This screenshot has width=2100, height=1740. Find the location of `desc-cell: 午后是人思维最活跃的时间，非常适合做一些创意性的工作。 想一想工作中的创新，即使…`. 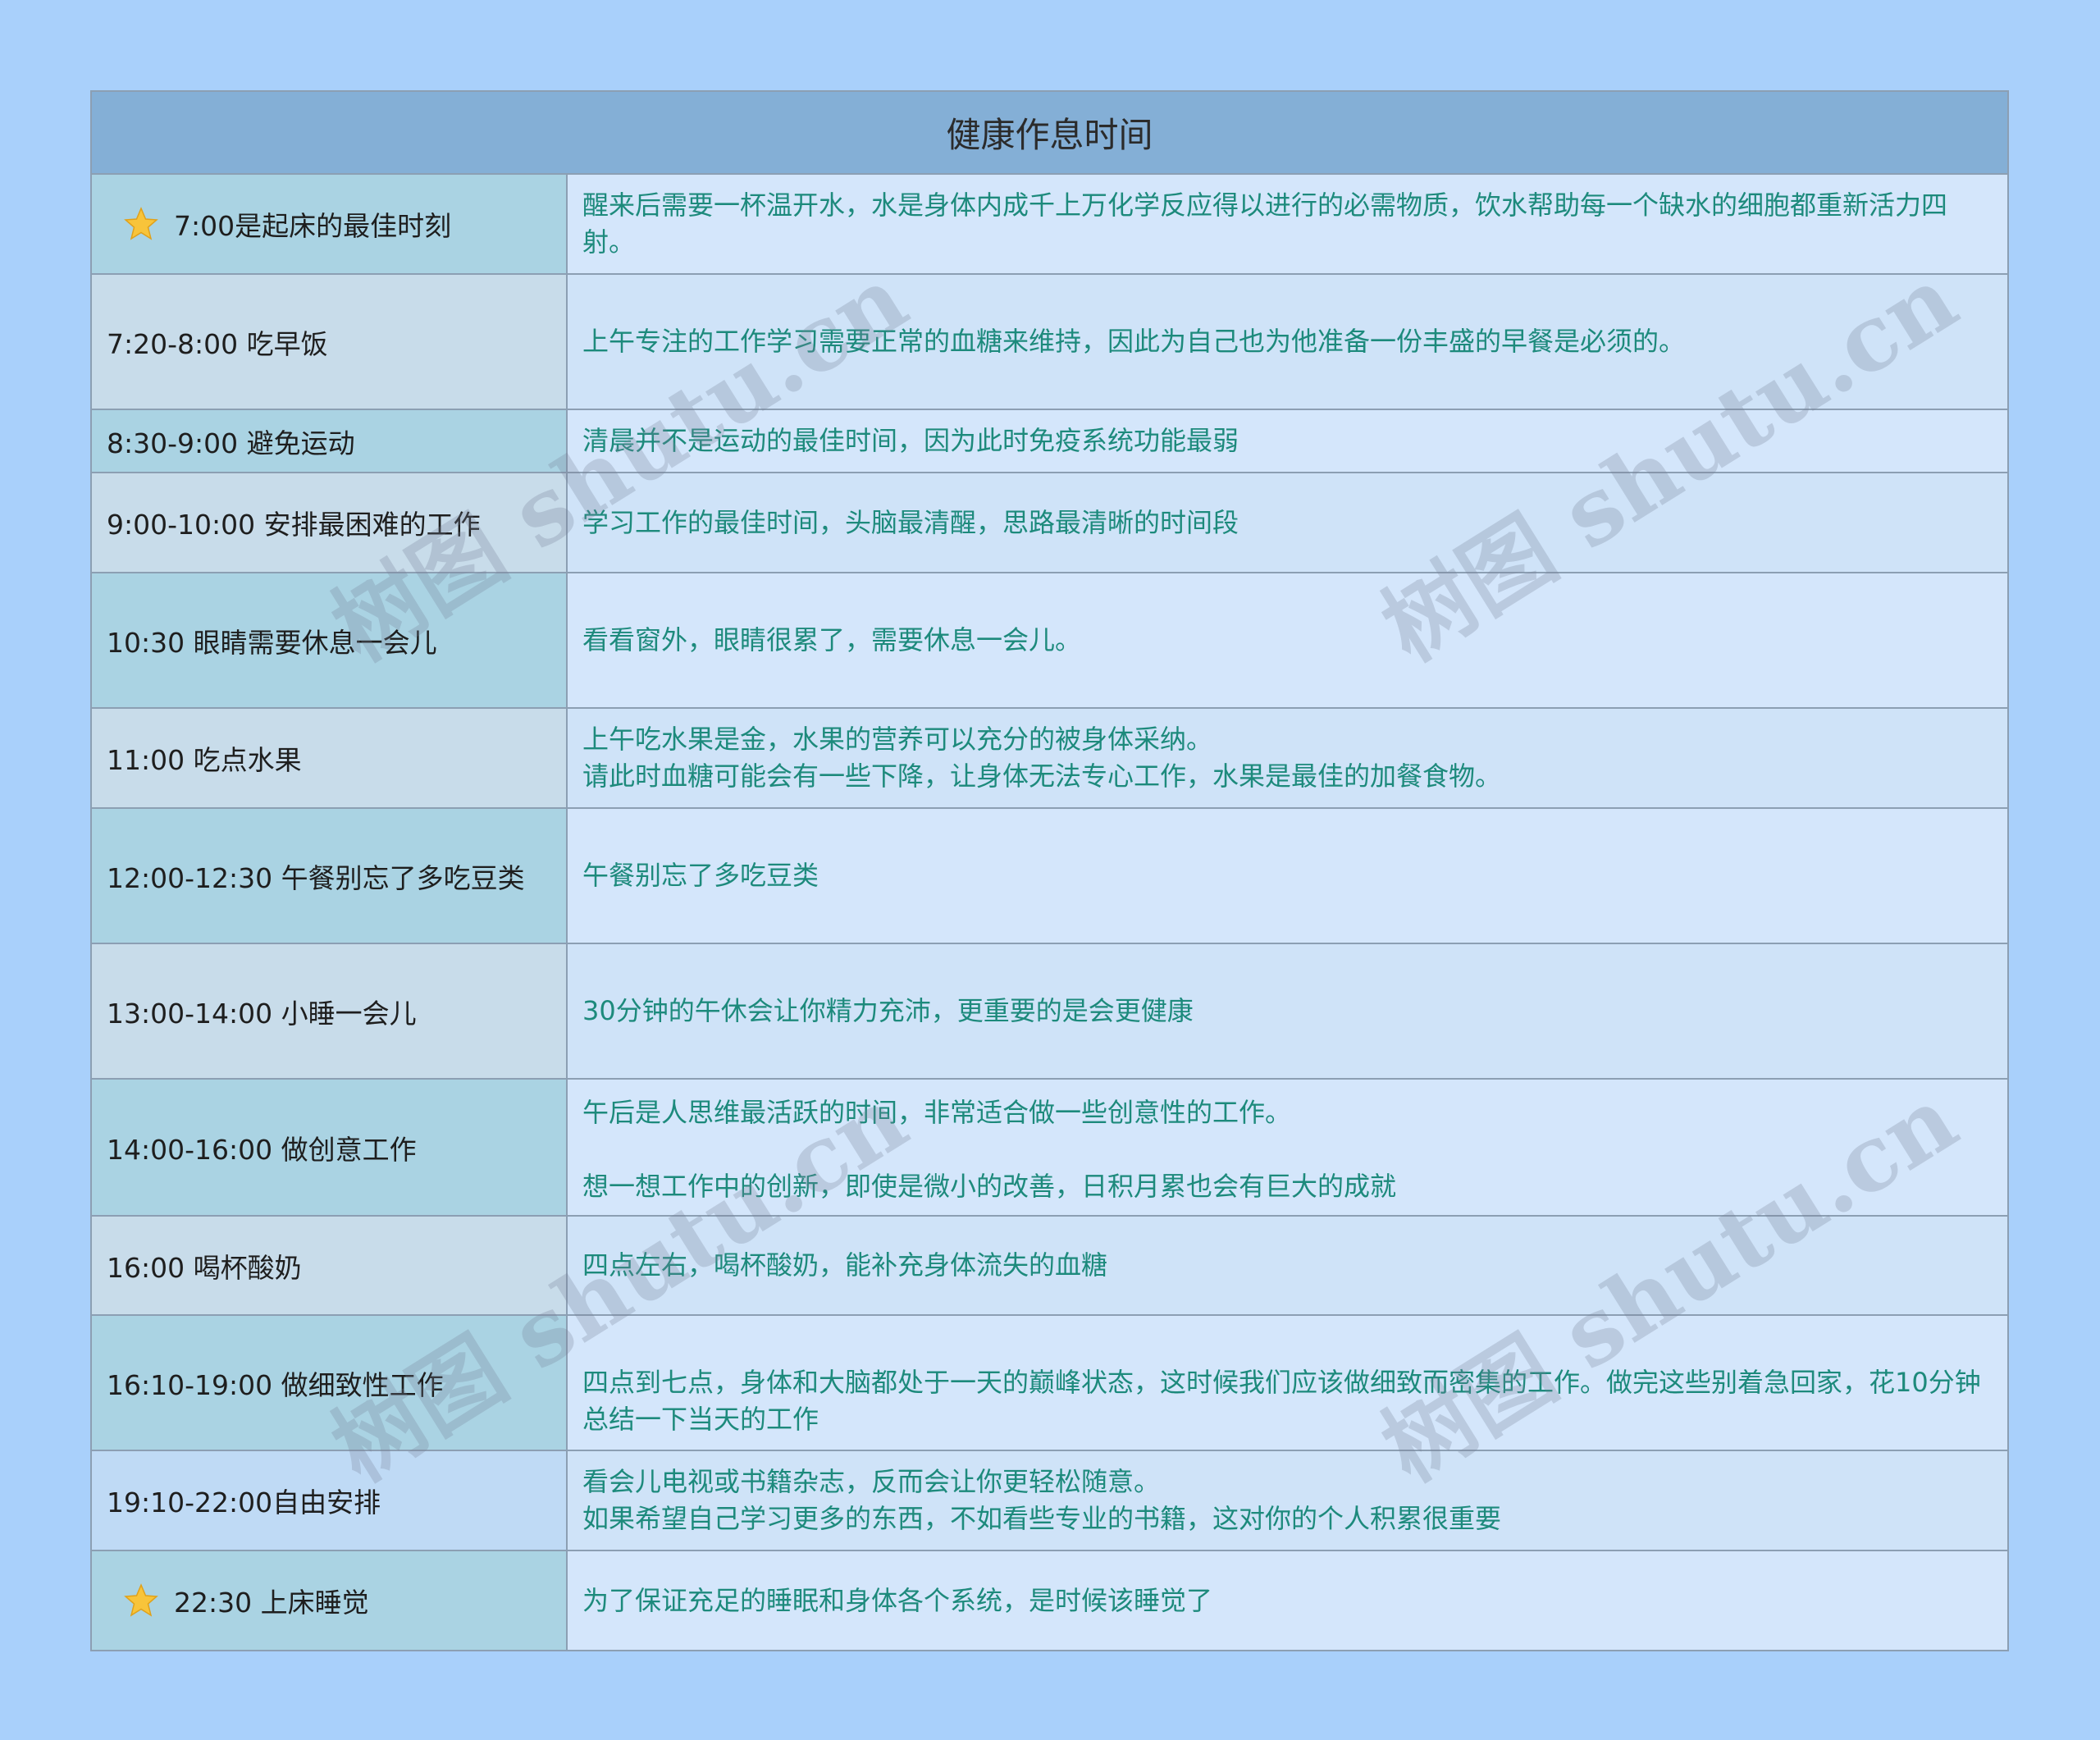

desc-cell: 午后是人思维最活跃的时间，非常适合做一些创意性的工作。 想一想工作中的创新，即使… is located at coordinates (1287, 1147).